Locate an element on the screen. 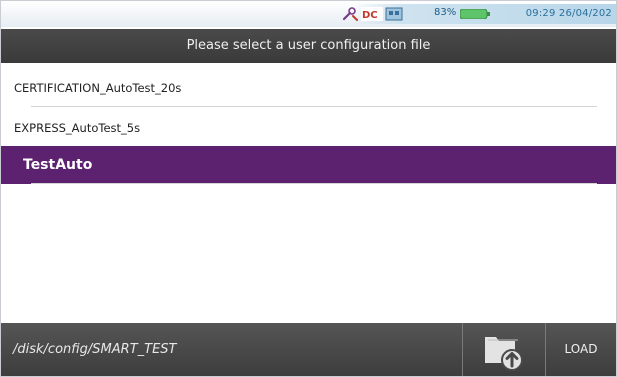 Image resolution: width=617 pixels, height=377 pixels. tools-icon is located at coordinates (350, 14).